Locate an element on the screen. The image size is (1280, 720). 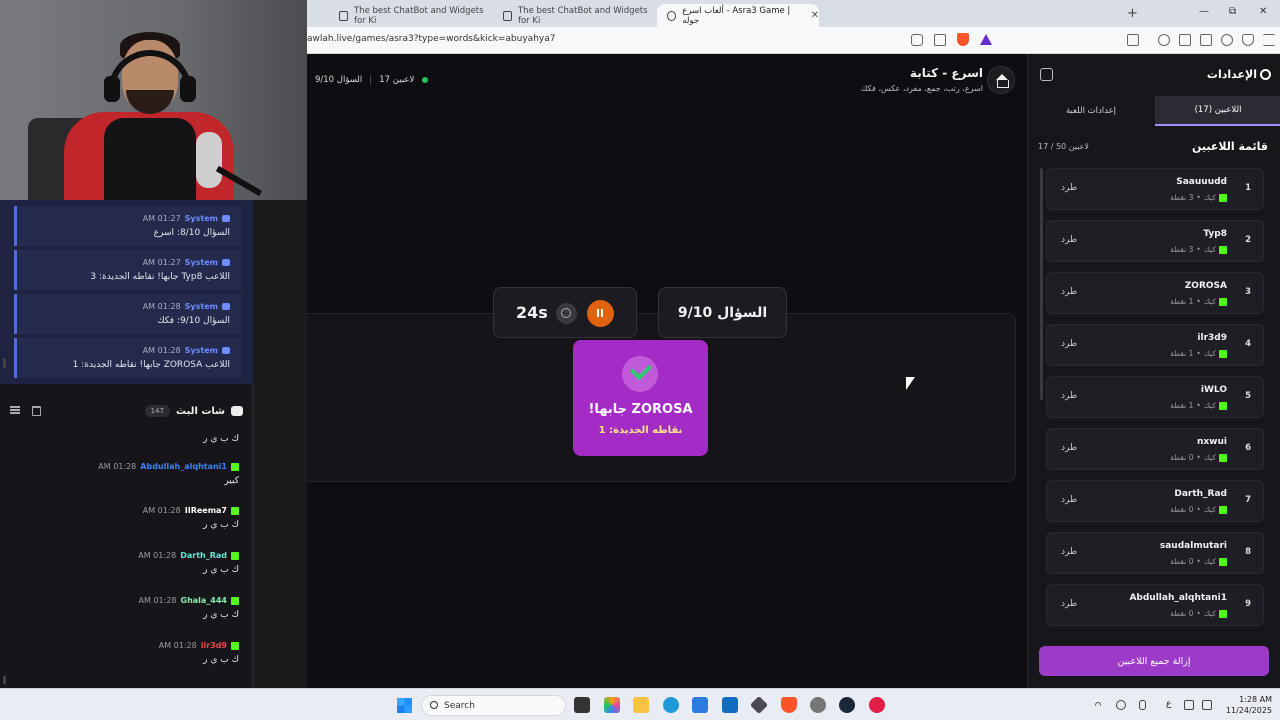
clock-time: 1:28 AM is located at coordinates (1255, 699).